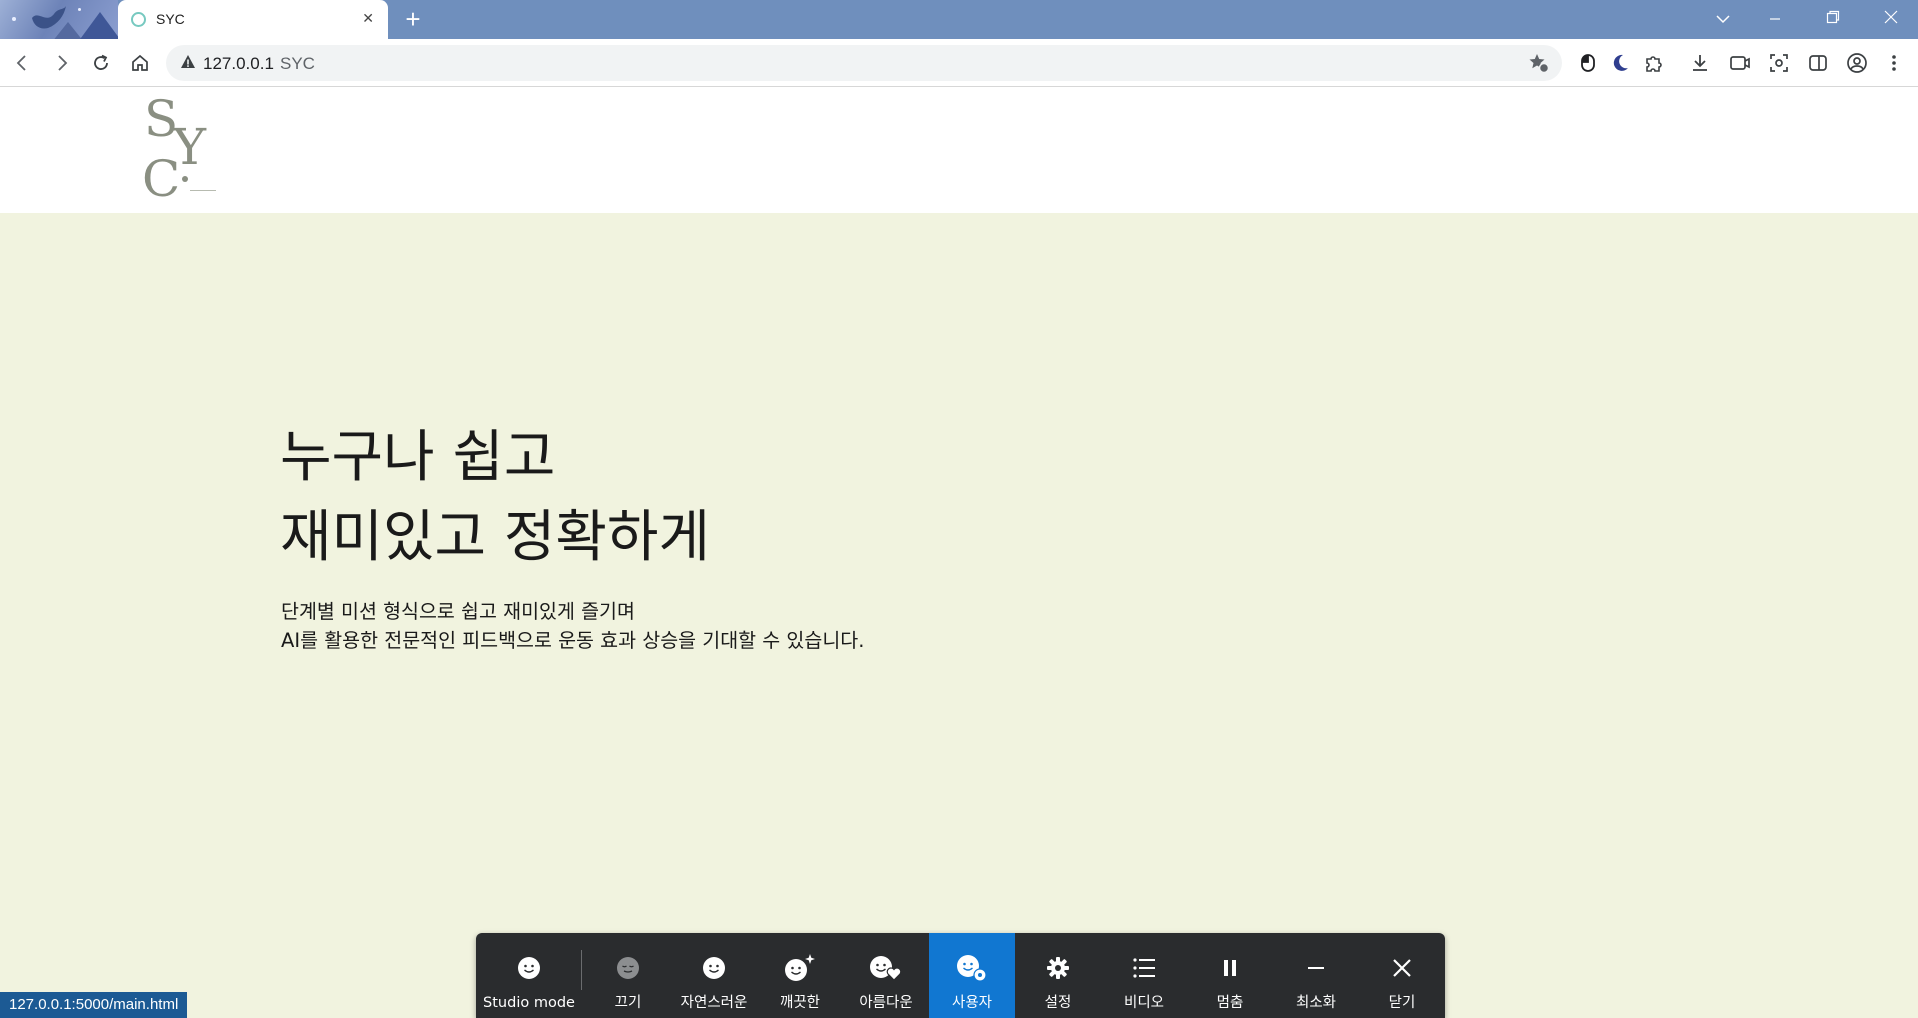 The width and height of the screenshot is (1918, 1018). I want to click on forward-button, so click(62, 63).